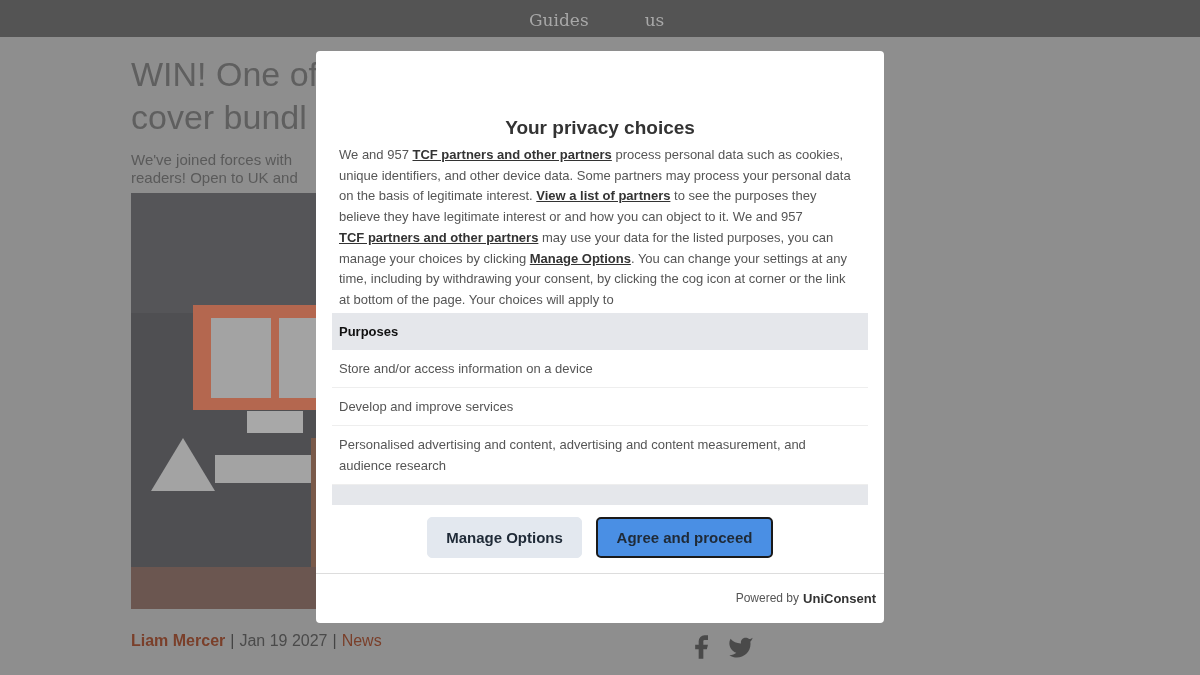  What do you see at coordinates (684, 537) in the screenshot?
I see `agree-button: Agree and proceed` at bounding box center [684, 537].